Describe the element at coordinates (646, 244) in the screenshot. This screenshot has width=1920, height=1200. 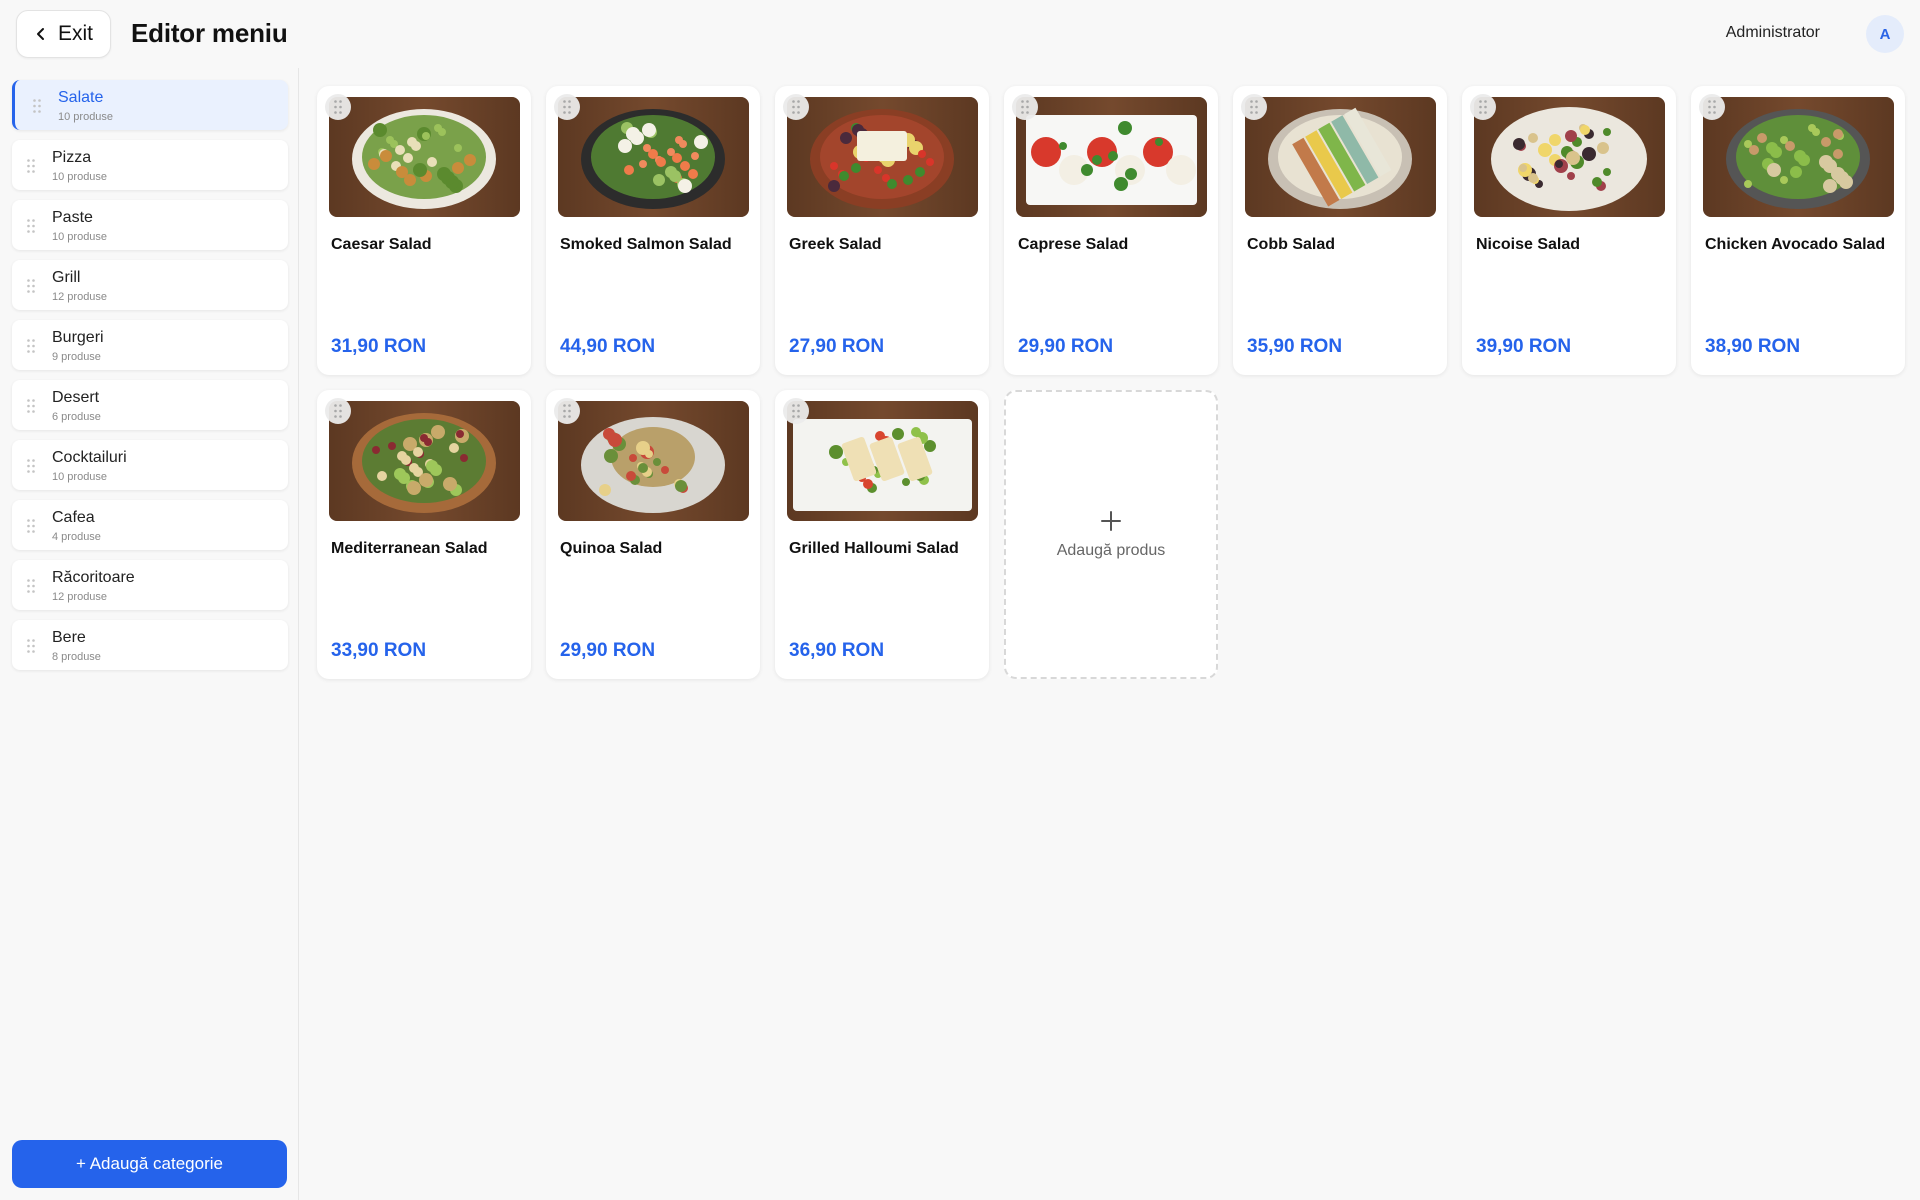
I see `product-name: Smoked Salmon Salad` at that location.